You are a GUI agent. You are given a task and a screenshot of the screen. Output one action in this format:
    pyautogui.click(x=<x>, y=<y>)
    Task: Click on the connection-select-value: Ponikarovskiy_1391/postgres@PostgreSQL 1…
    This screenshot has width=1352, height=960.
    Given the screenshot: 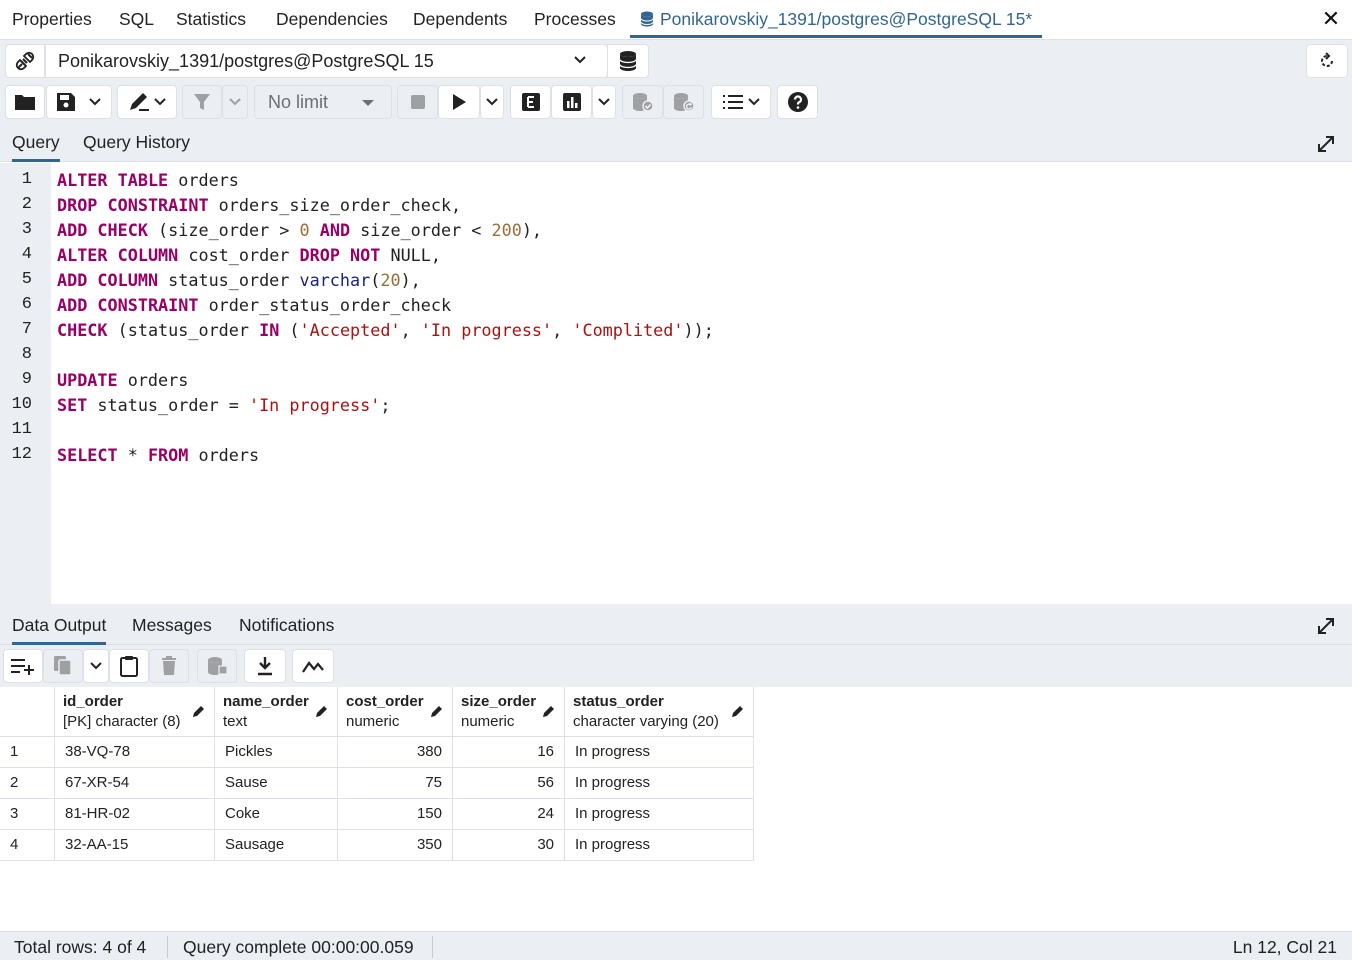 What is the action you would take?
    pyautogui.click(x=246, y=61)
    